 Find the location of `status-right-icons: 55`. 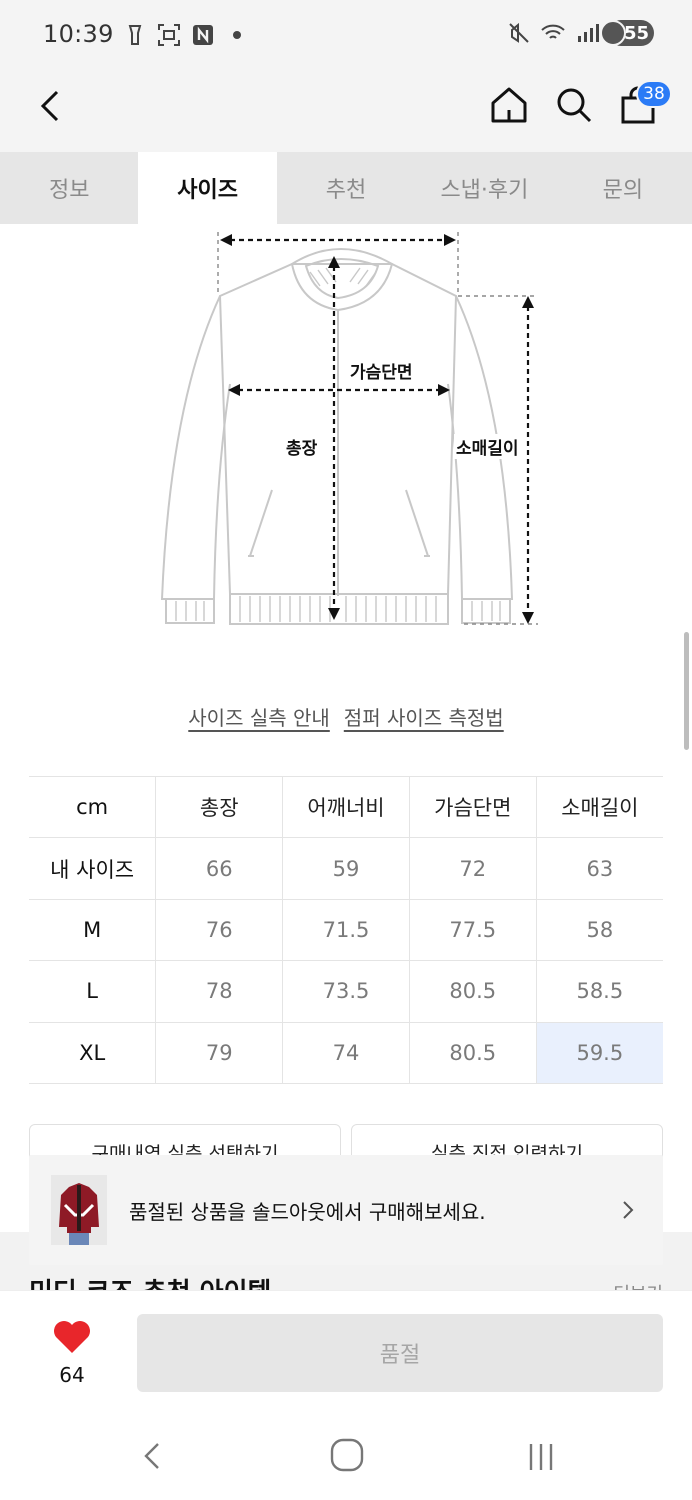

status-right-icons: 55 is located at coordinates (580, 33).